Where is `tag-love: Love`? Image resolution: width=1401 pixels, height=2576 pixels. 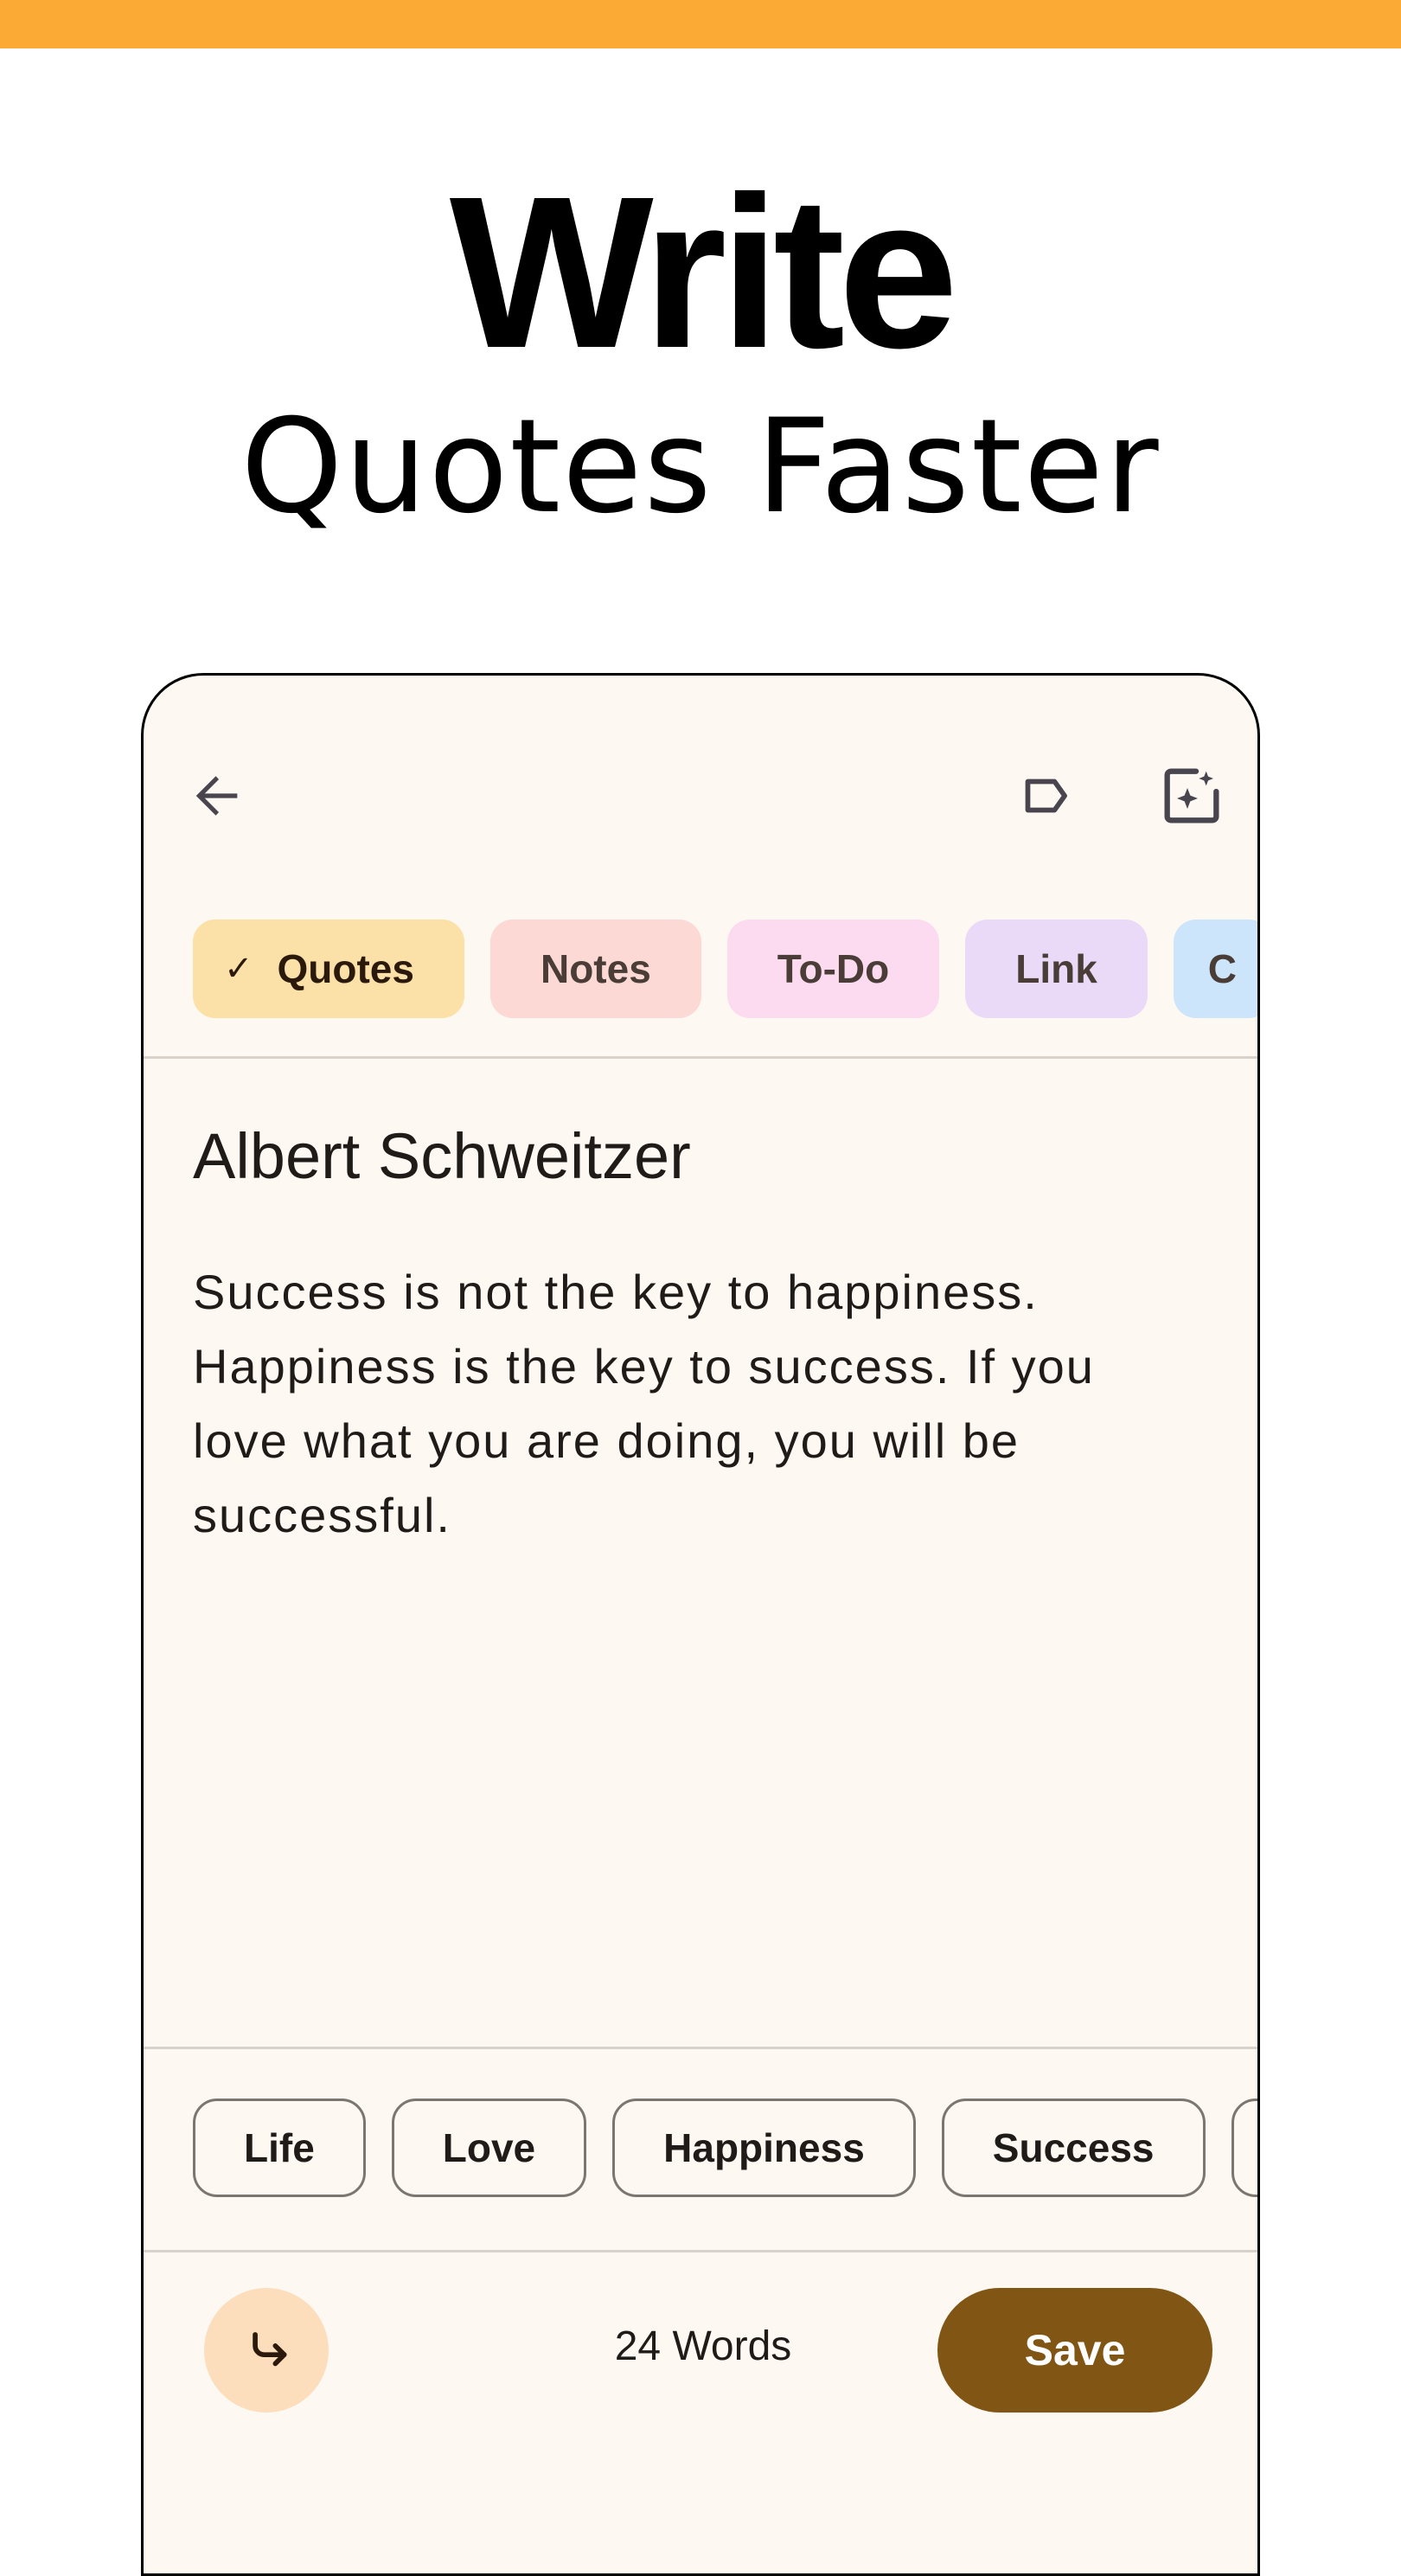 tag-love: Love is located at coordinates (489, 2148).